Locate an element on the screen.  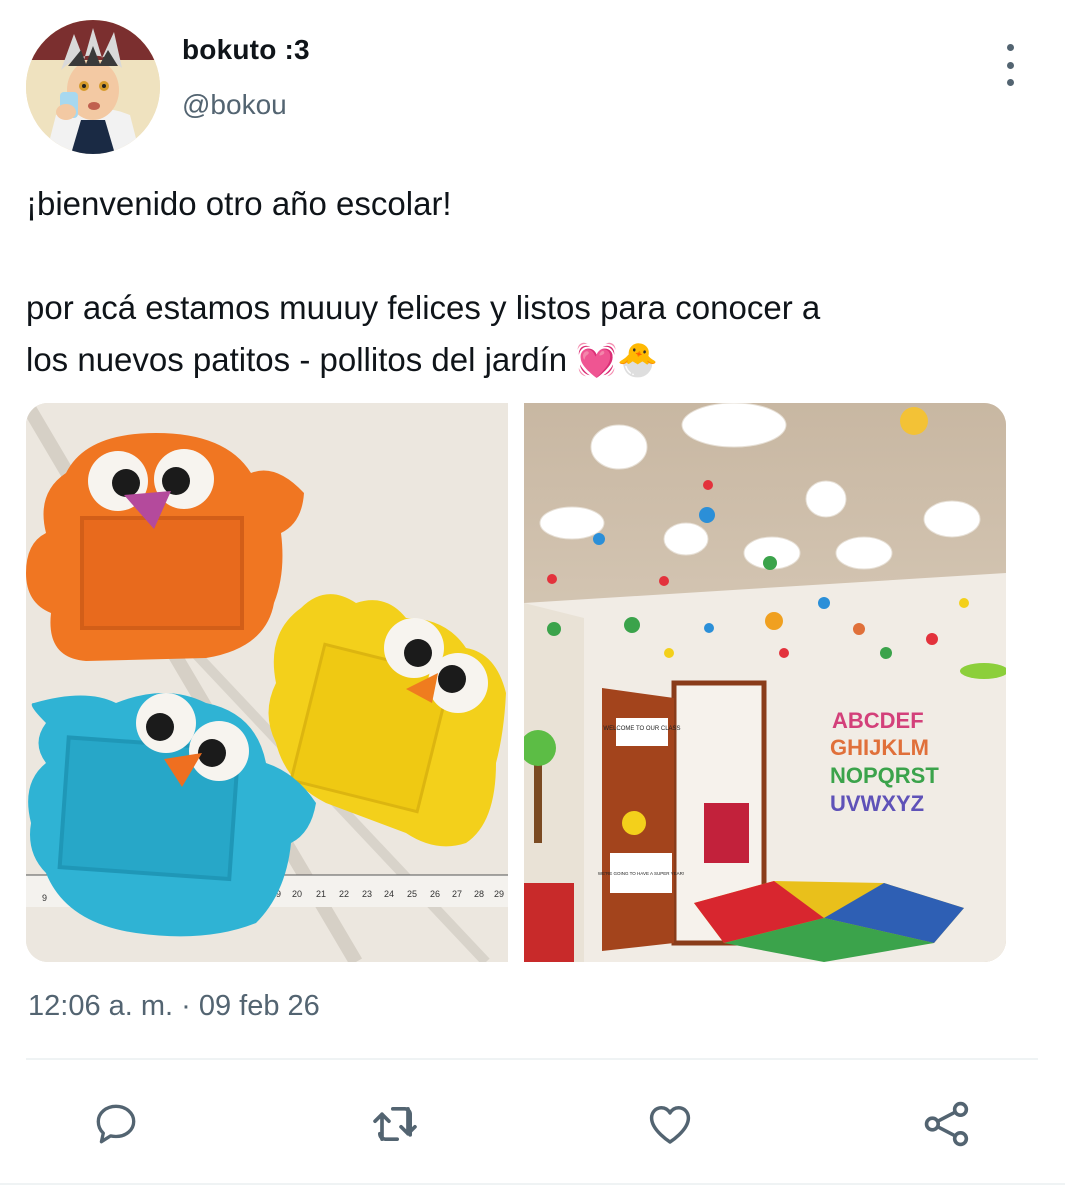
like-icon is located at coordinates (670, 1125).